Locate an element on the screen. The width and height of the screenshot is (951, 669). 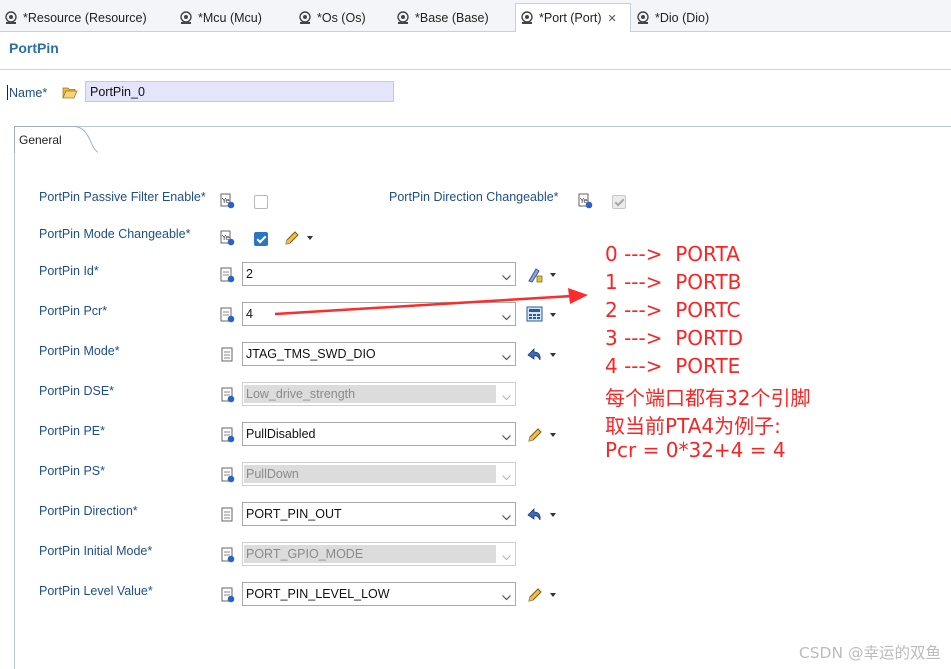
annotation-line: 每个端口都有32个引脚 is located at coordinates (708, 398).